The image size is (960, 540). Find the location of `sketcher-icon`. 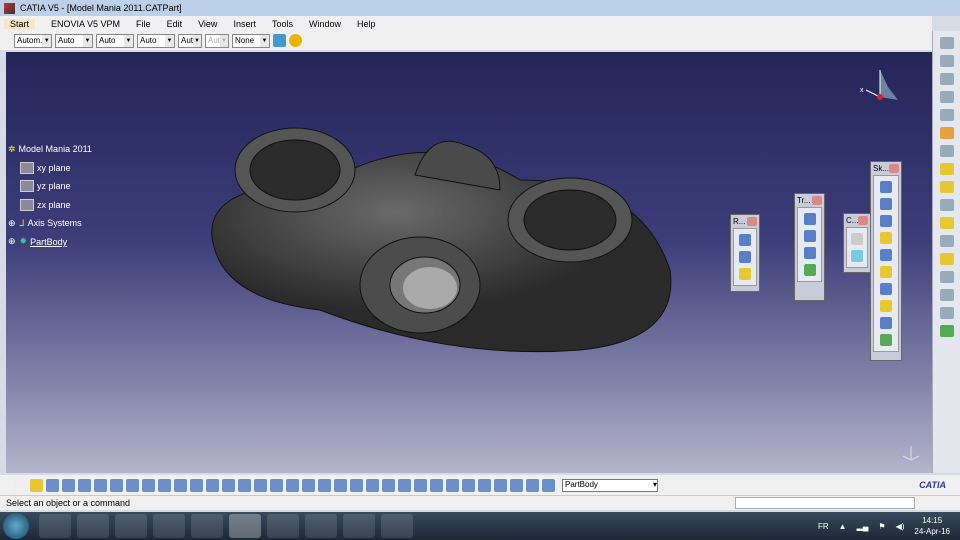

sketcher-icon is located at coordinates (946, 151).